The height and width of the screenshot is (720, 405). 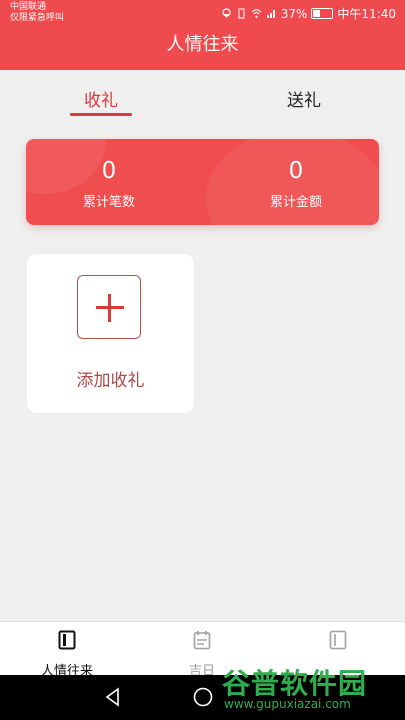 What do you see at coordinates (294, 13) in the screenshot?
I see `battery-percent: 37%` at bounding box center [294, 13].